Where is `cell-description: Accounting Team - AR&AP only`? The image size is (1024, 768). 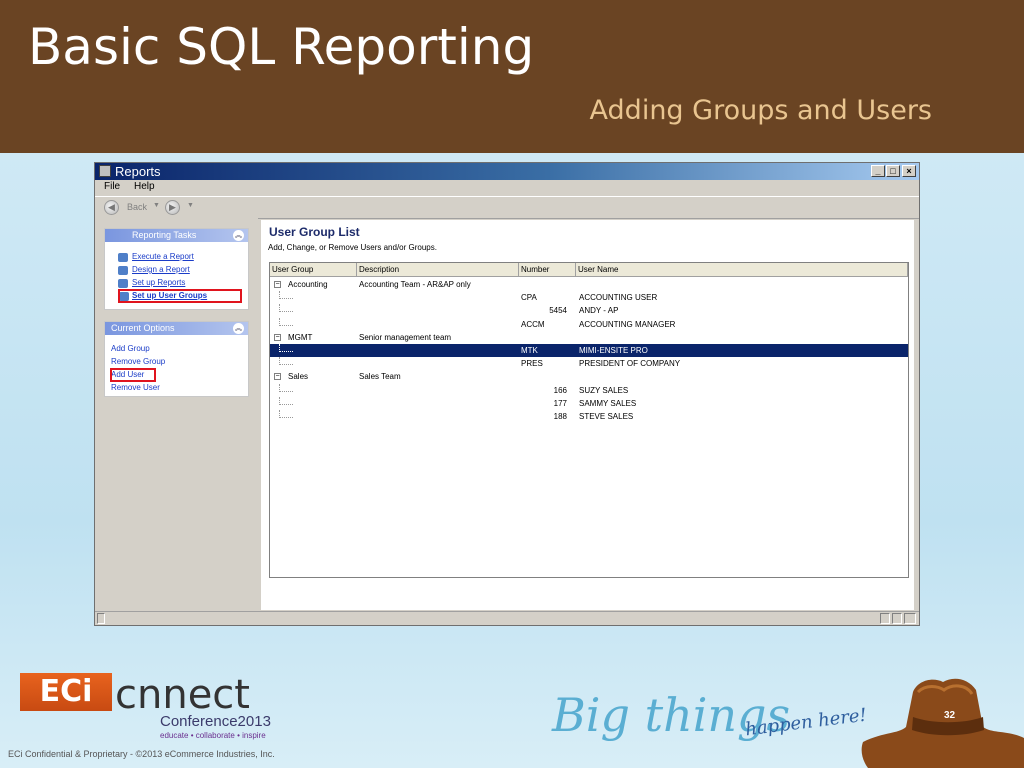 cell-description: Accounting Team - AR&AP only is located at coordinates (415, 284).